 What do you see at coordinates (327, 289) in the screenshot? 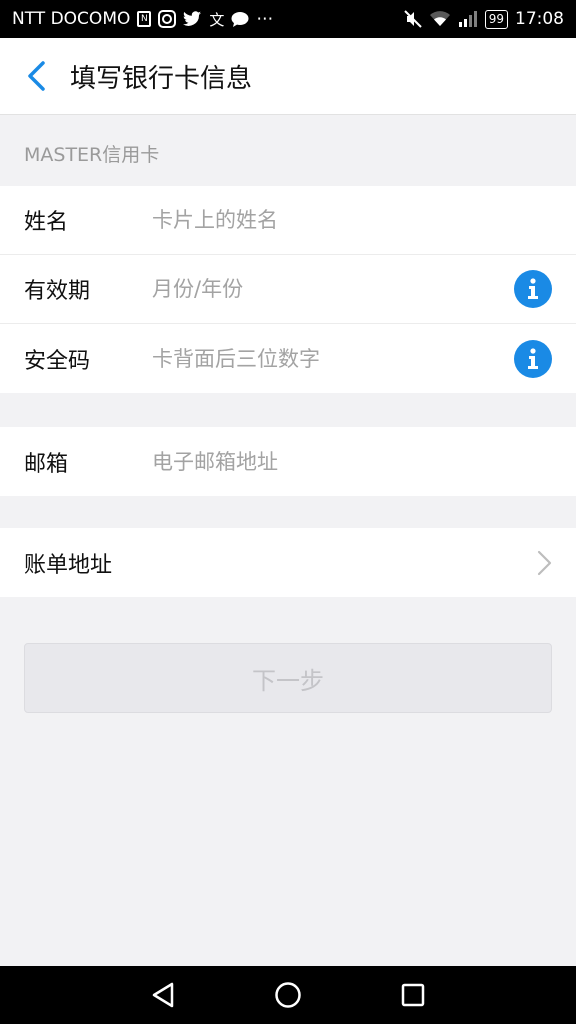
I see `expiry-input` at bounding box center [327, 289].